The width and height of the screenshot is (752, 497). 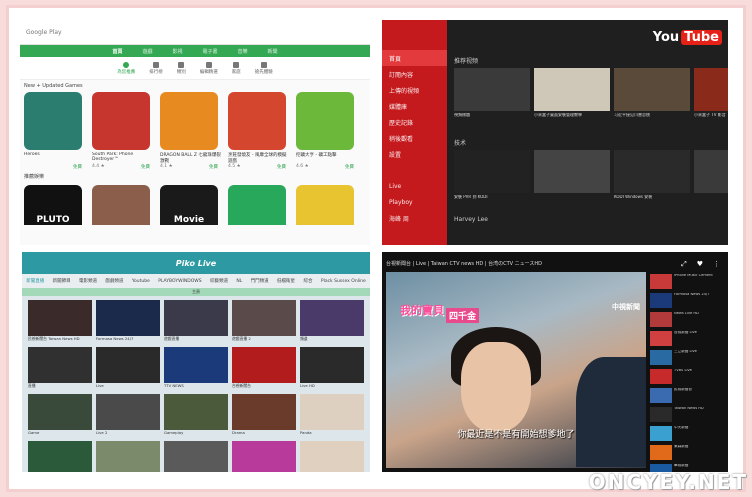 What do you see at coordinates (332, 321) in the screenshot?
I see `piko-tile: 頻道` at bounding box center [332, 321].